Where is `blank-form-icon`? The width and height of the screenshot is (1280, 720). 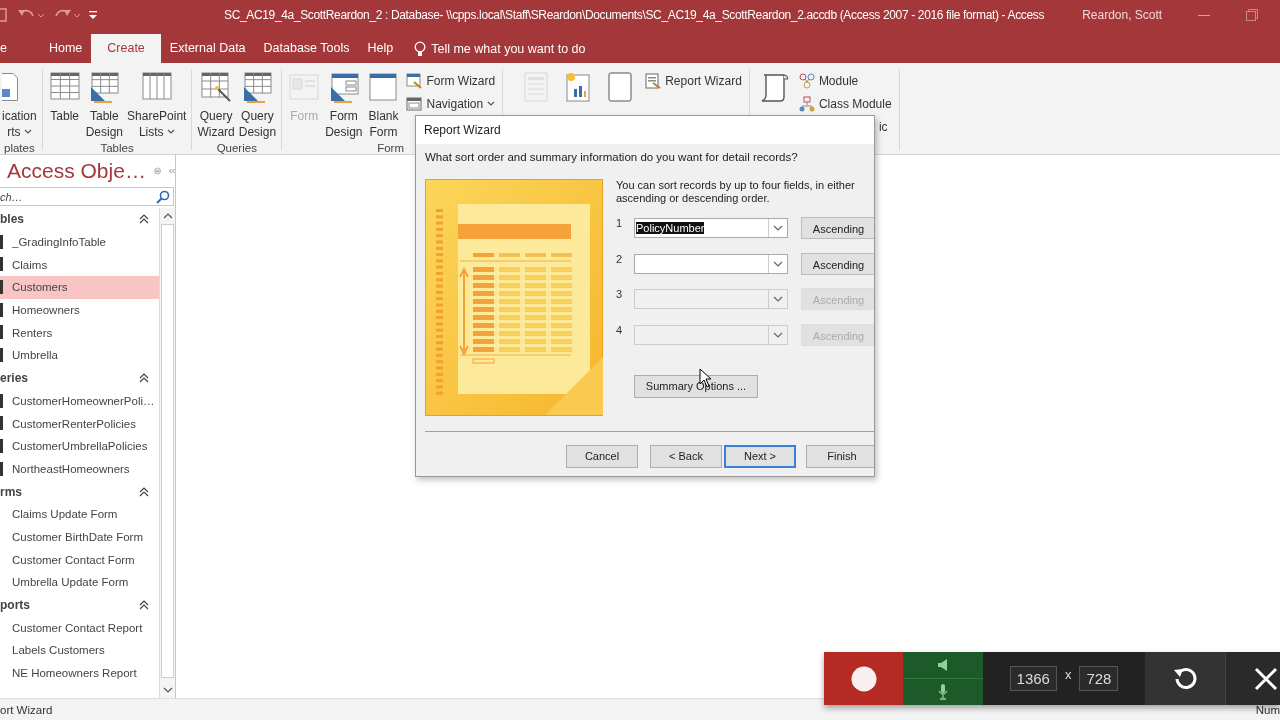
blank-form-icon is located at coordinates (383, 87).